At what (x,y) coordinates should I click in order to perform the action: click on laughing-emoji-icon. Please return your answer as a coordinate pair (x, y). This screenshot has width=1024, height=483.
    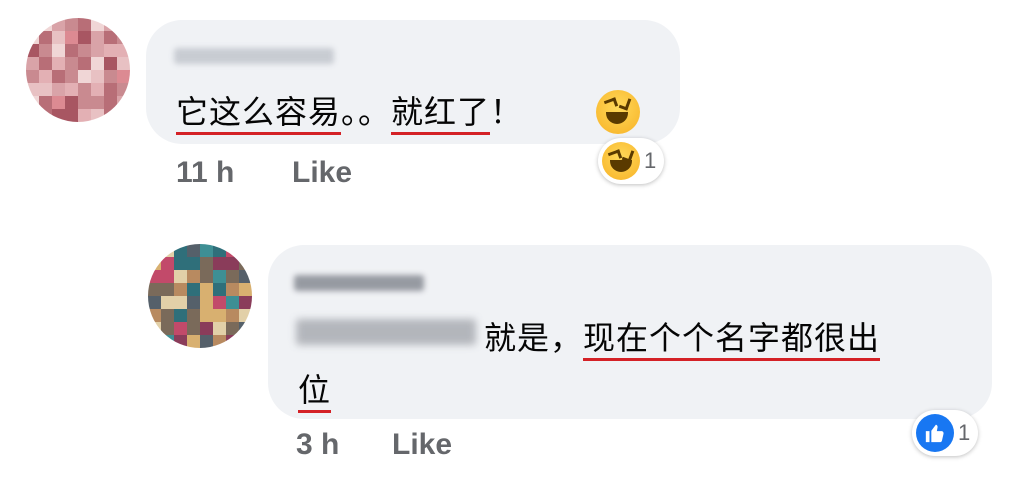
    Looking at the image, I should click on (618, 112).